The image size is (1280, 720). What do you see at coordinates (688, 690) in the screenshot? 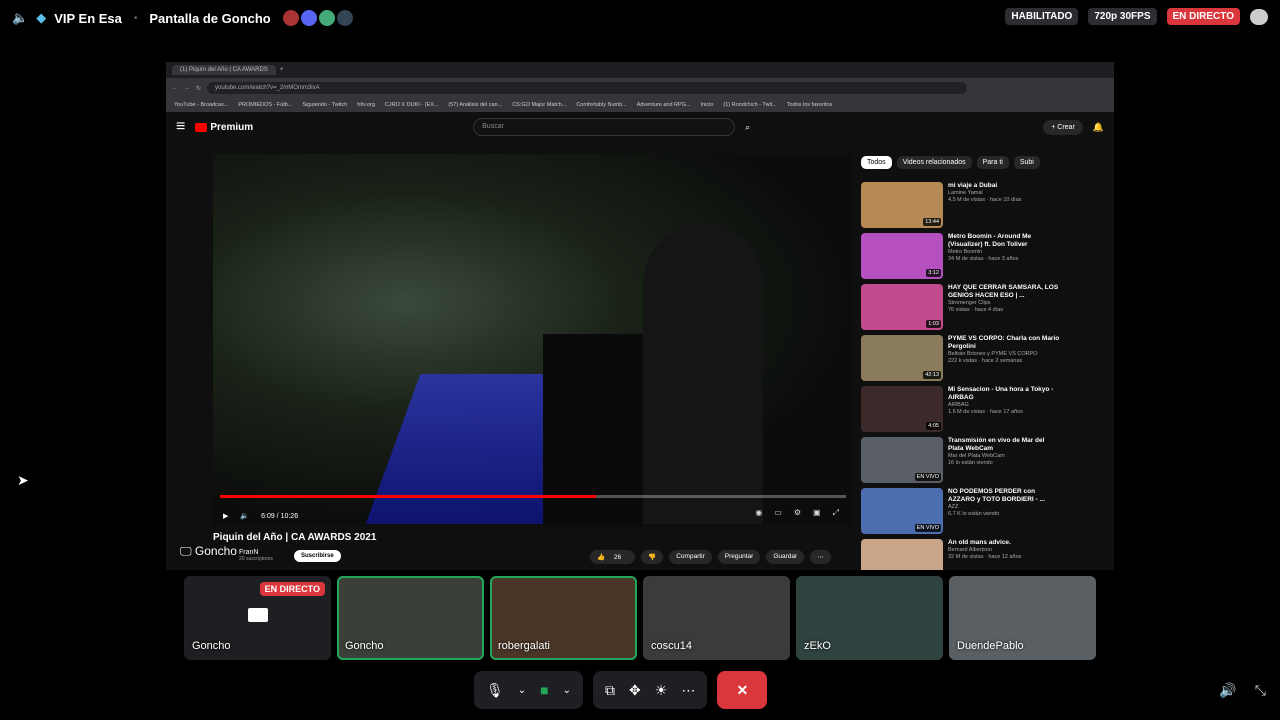
I see `more-options-icon: ⋯` at bounding box center [688, 690].